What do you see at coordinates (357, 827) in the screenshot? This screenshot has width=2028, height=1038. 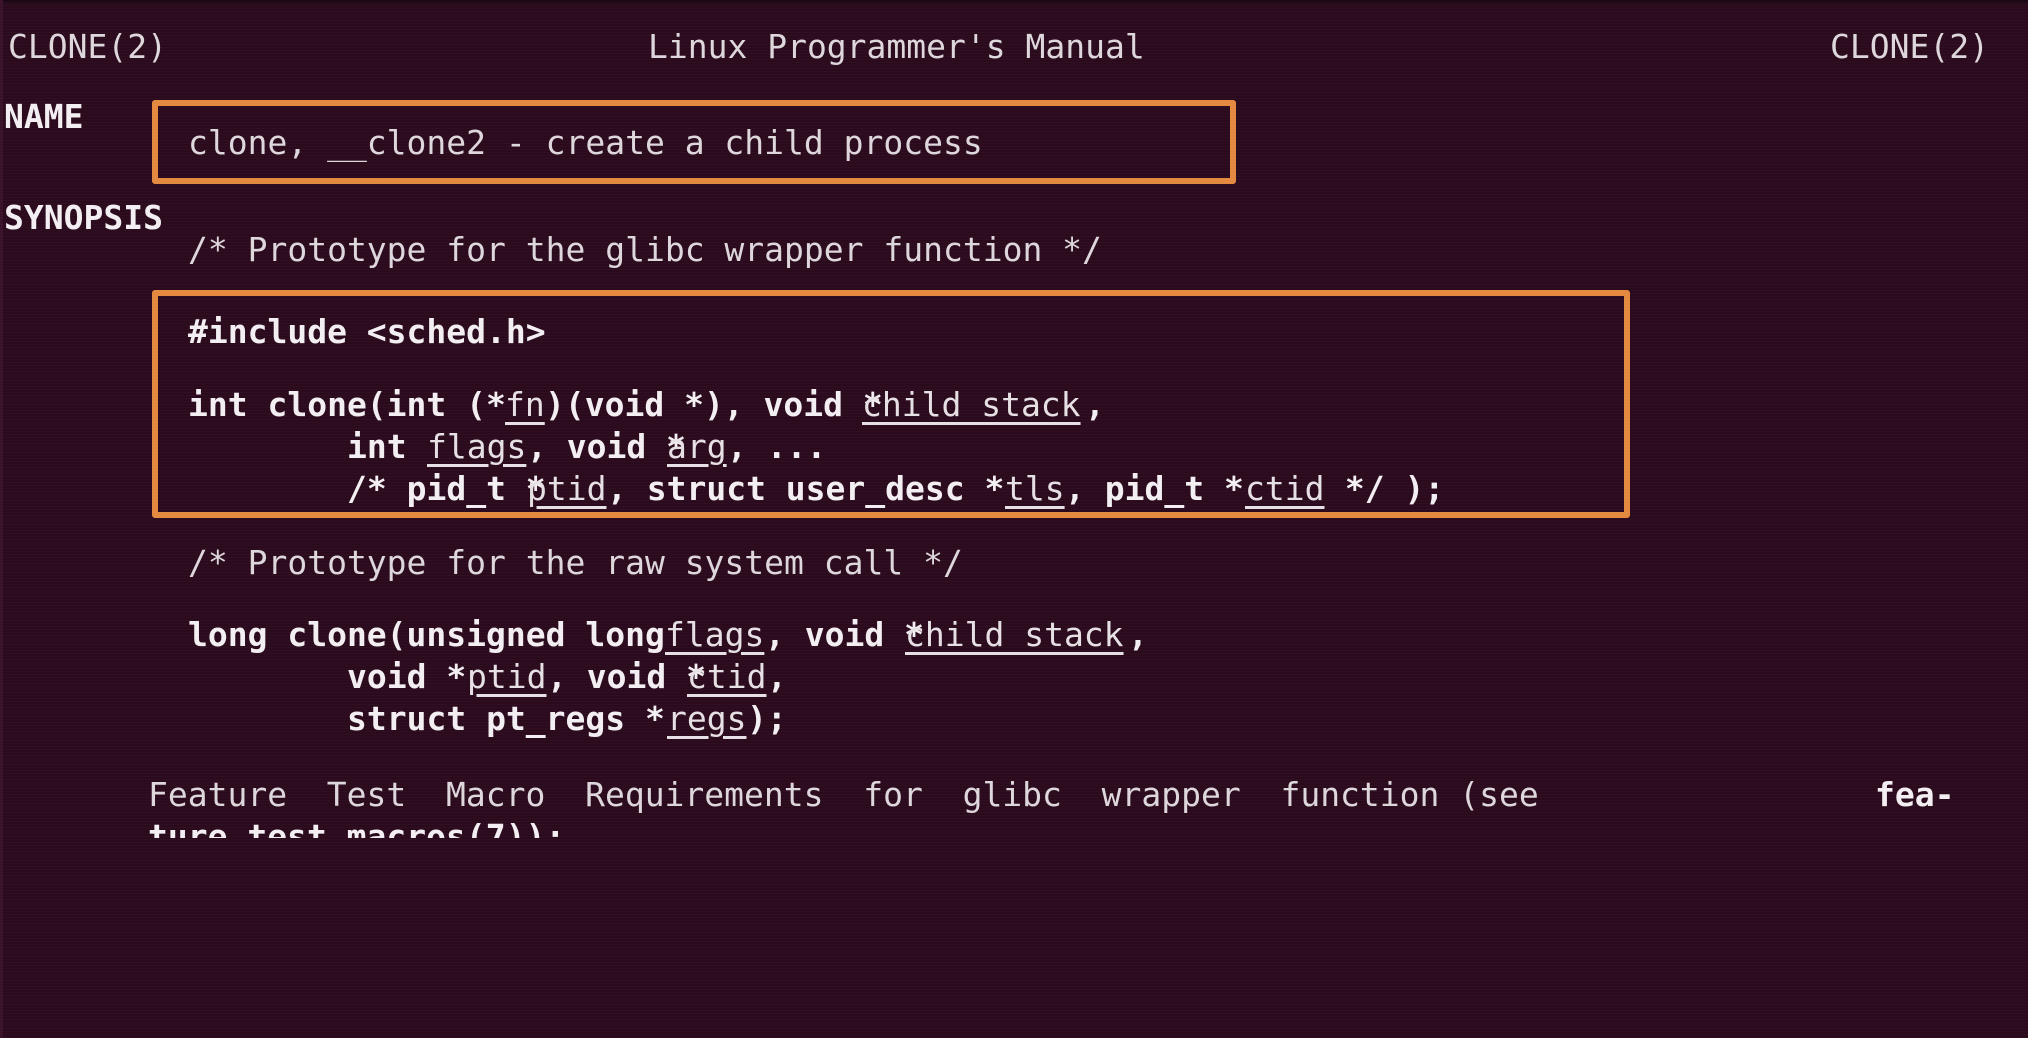 I see `ftm-line-next-text: ture_test_macros(7)):` at bounding box center [357, 827].